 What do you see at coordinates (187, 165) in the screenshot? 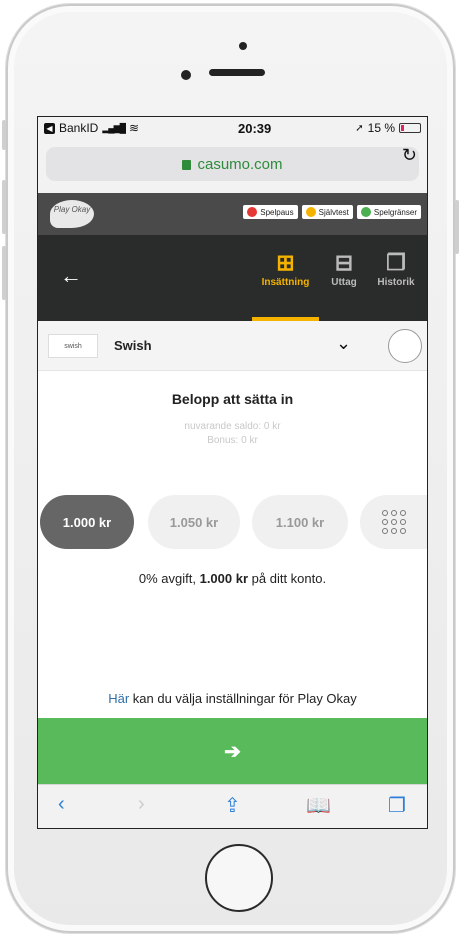
I see `lock-icon` at bounding box center [187, 165].